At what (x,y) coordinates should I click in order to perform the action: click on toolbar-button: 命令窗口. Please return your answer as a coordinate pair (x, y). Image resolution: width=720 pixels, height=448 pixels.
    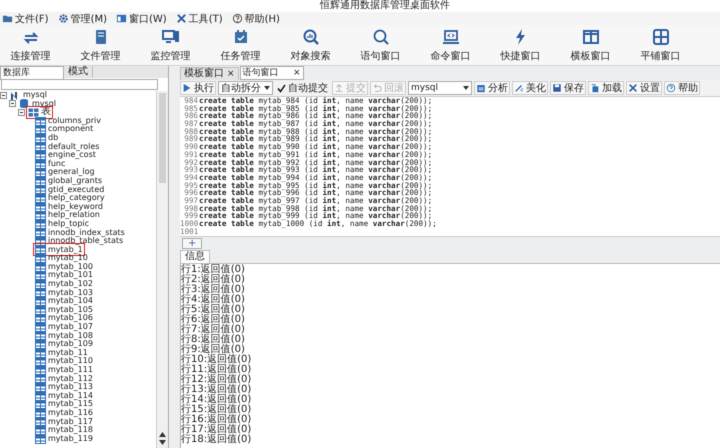
    Looking at the image, I should click on (450, 45).